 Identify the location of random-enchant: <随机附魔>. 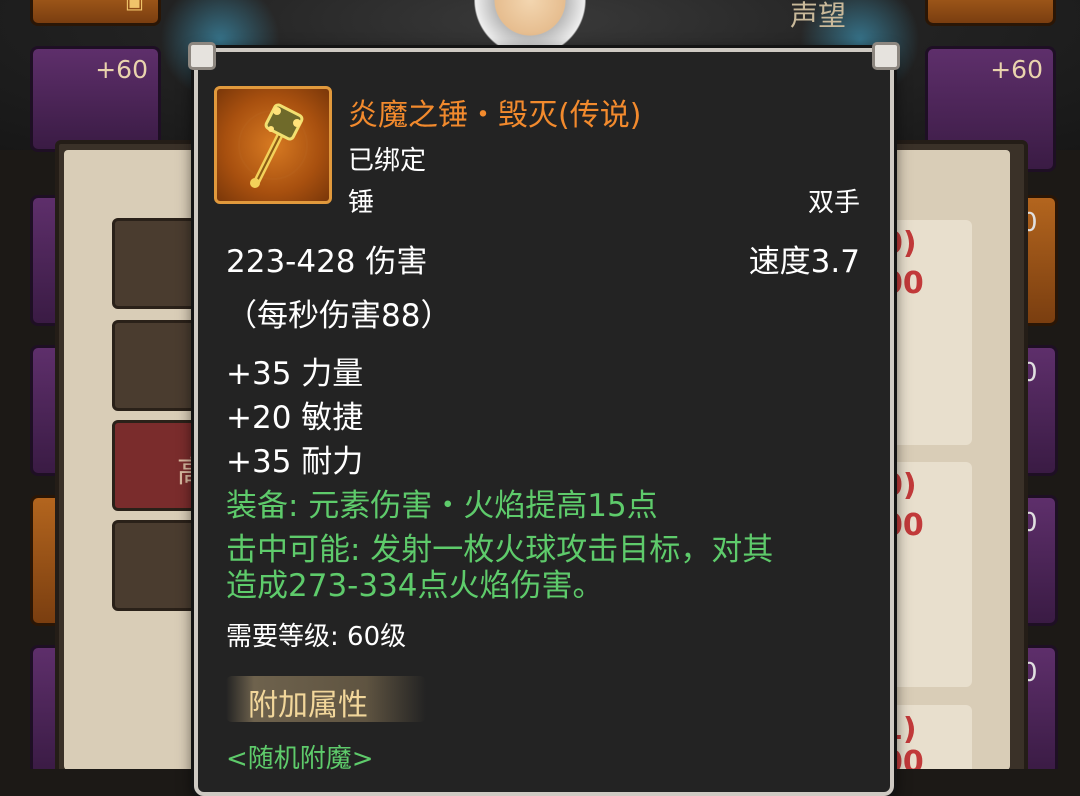
(300, 759).